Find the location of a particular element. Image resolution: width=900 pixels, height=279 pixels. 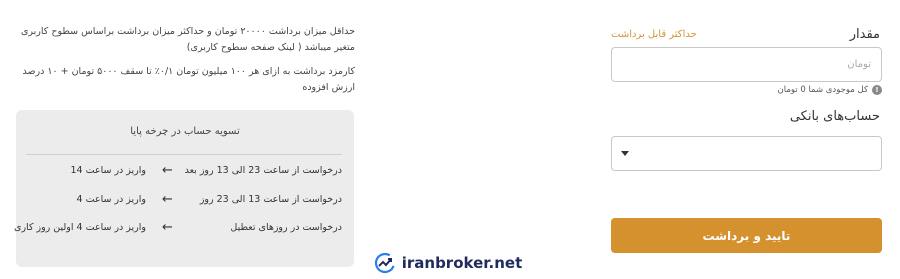

iranbroker-watermark: iranbroker.net is located at coordinates (448, 263).